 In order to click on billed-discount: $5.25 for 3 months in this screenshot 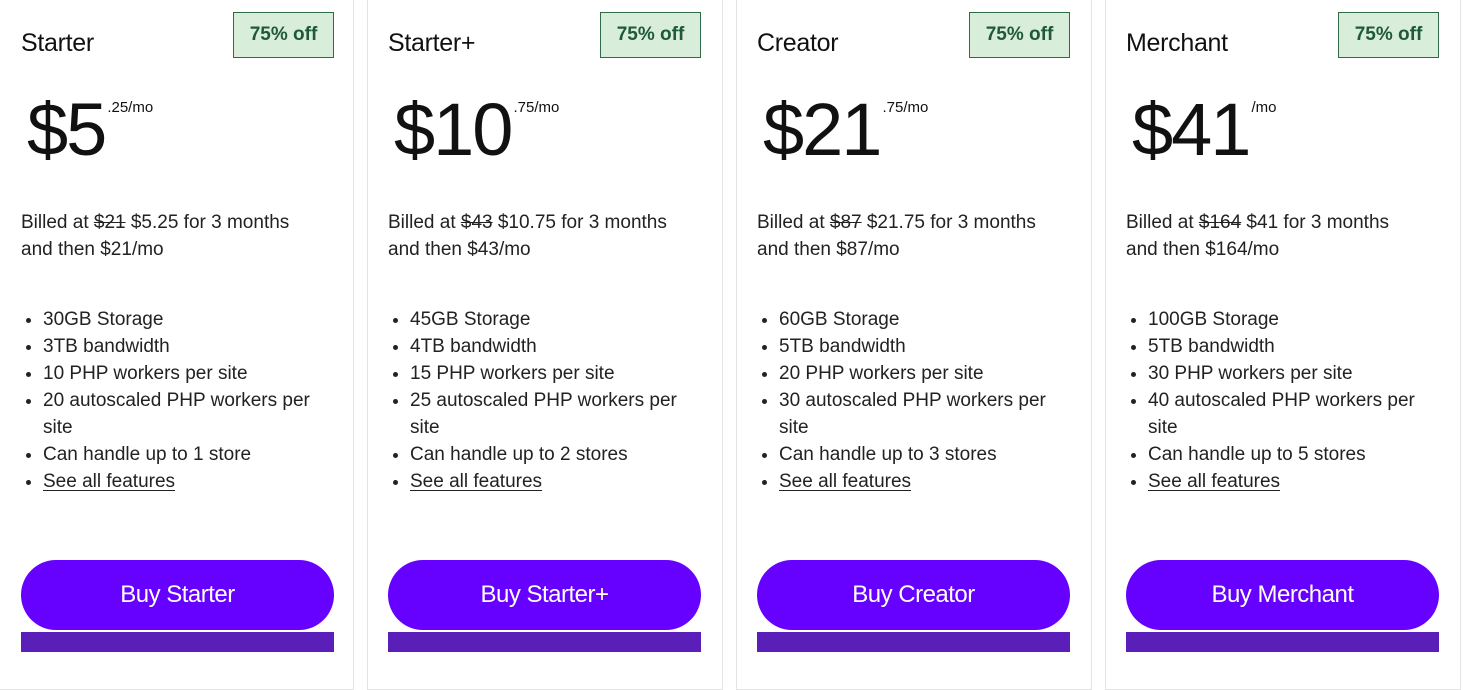, I will do `click(207, 222)`.